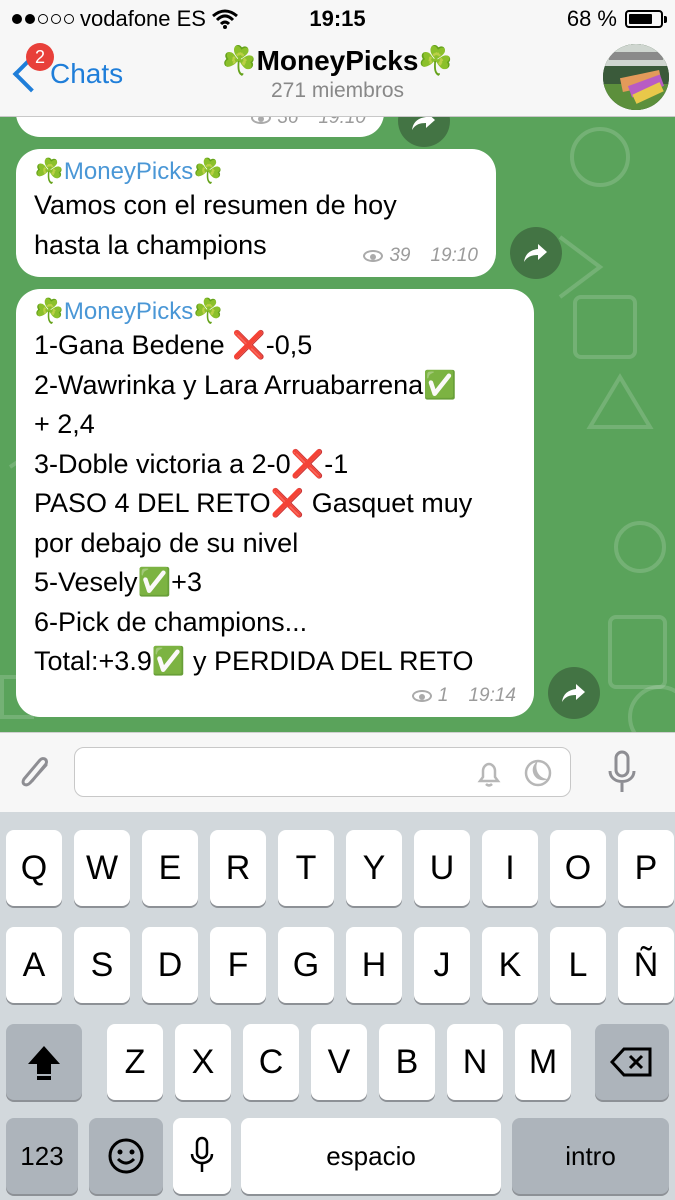 This screenshot has height=1200, width=675. Describe the element at coordinates (337, 772) in the screenshot. I see `message-composer` at that location.